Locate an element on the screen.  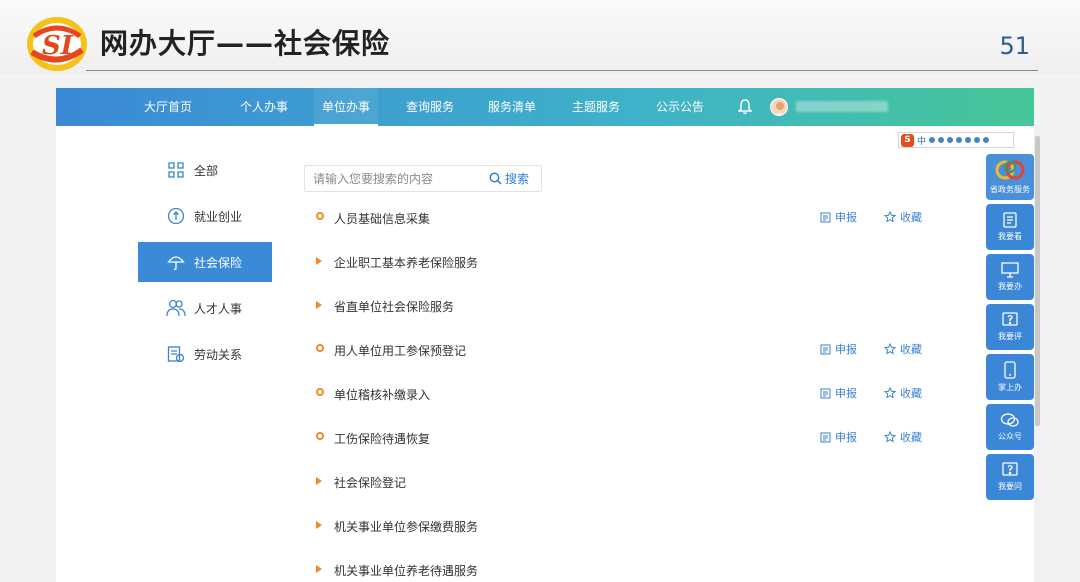
nav-item-themes: 主题服务 is located at coordinates (596, 107).